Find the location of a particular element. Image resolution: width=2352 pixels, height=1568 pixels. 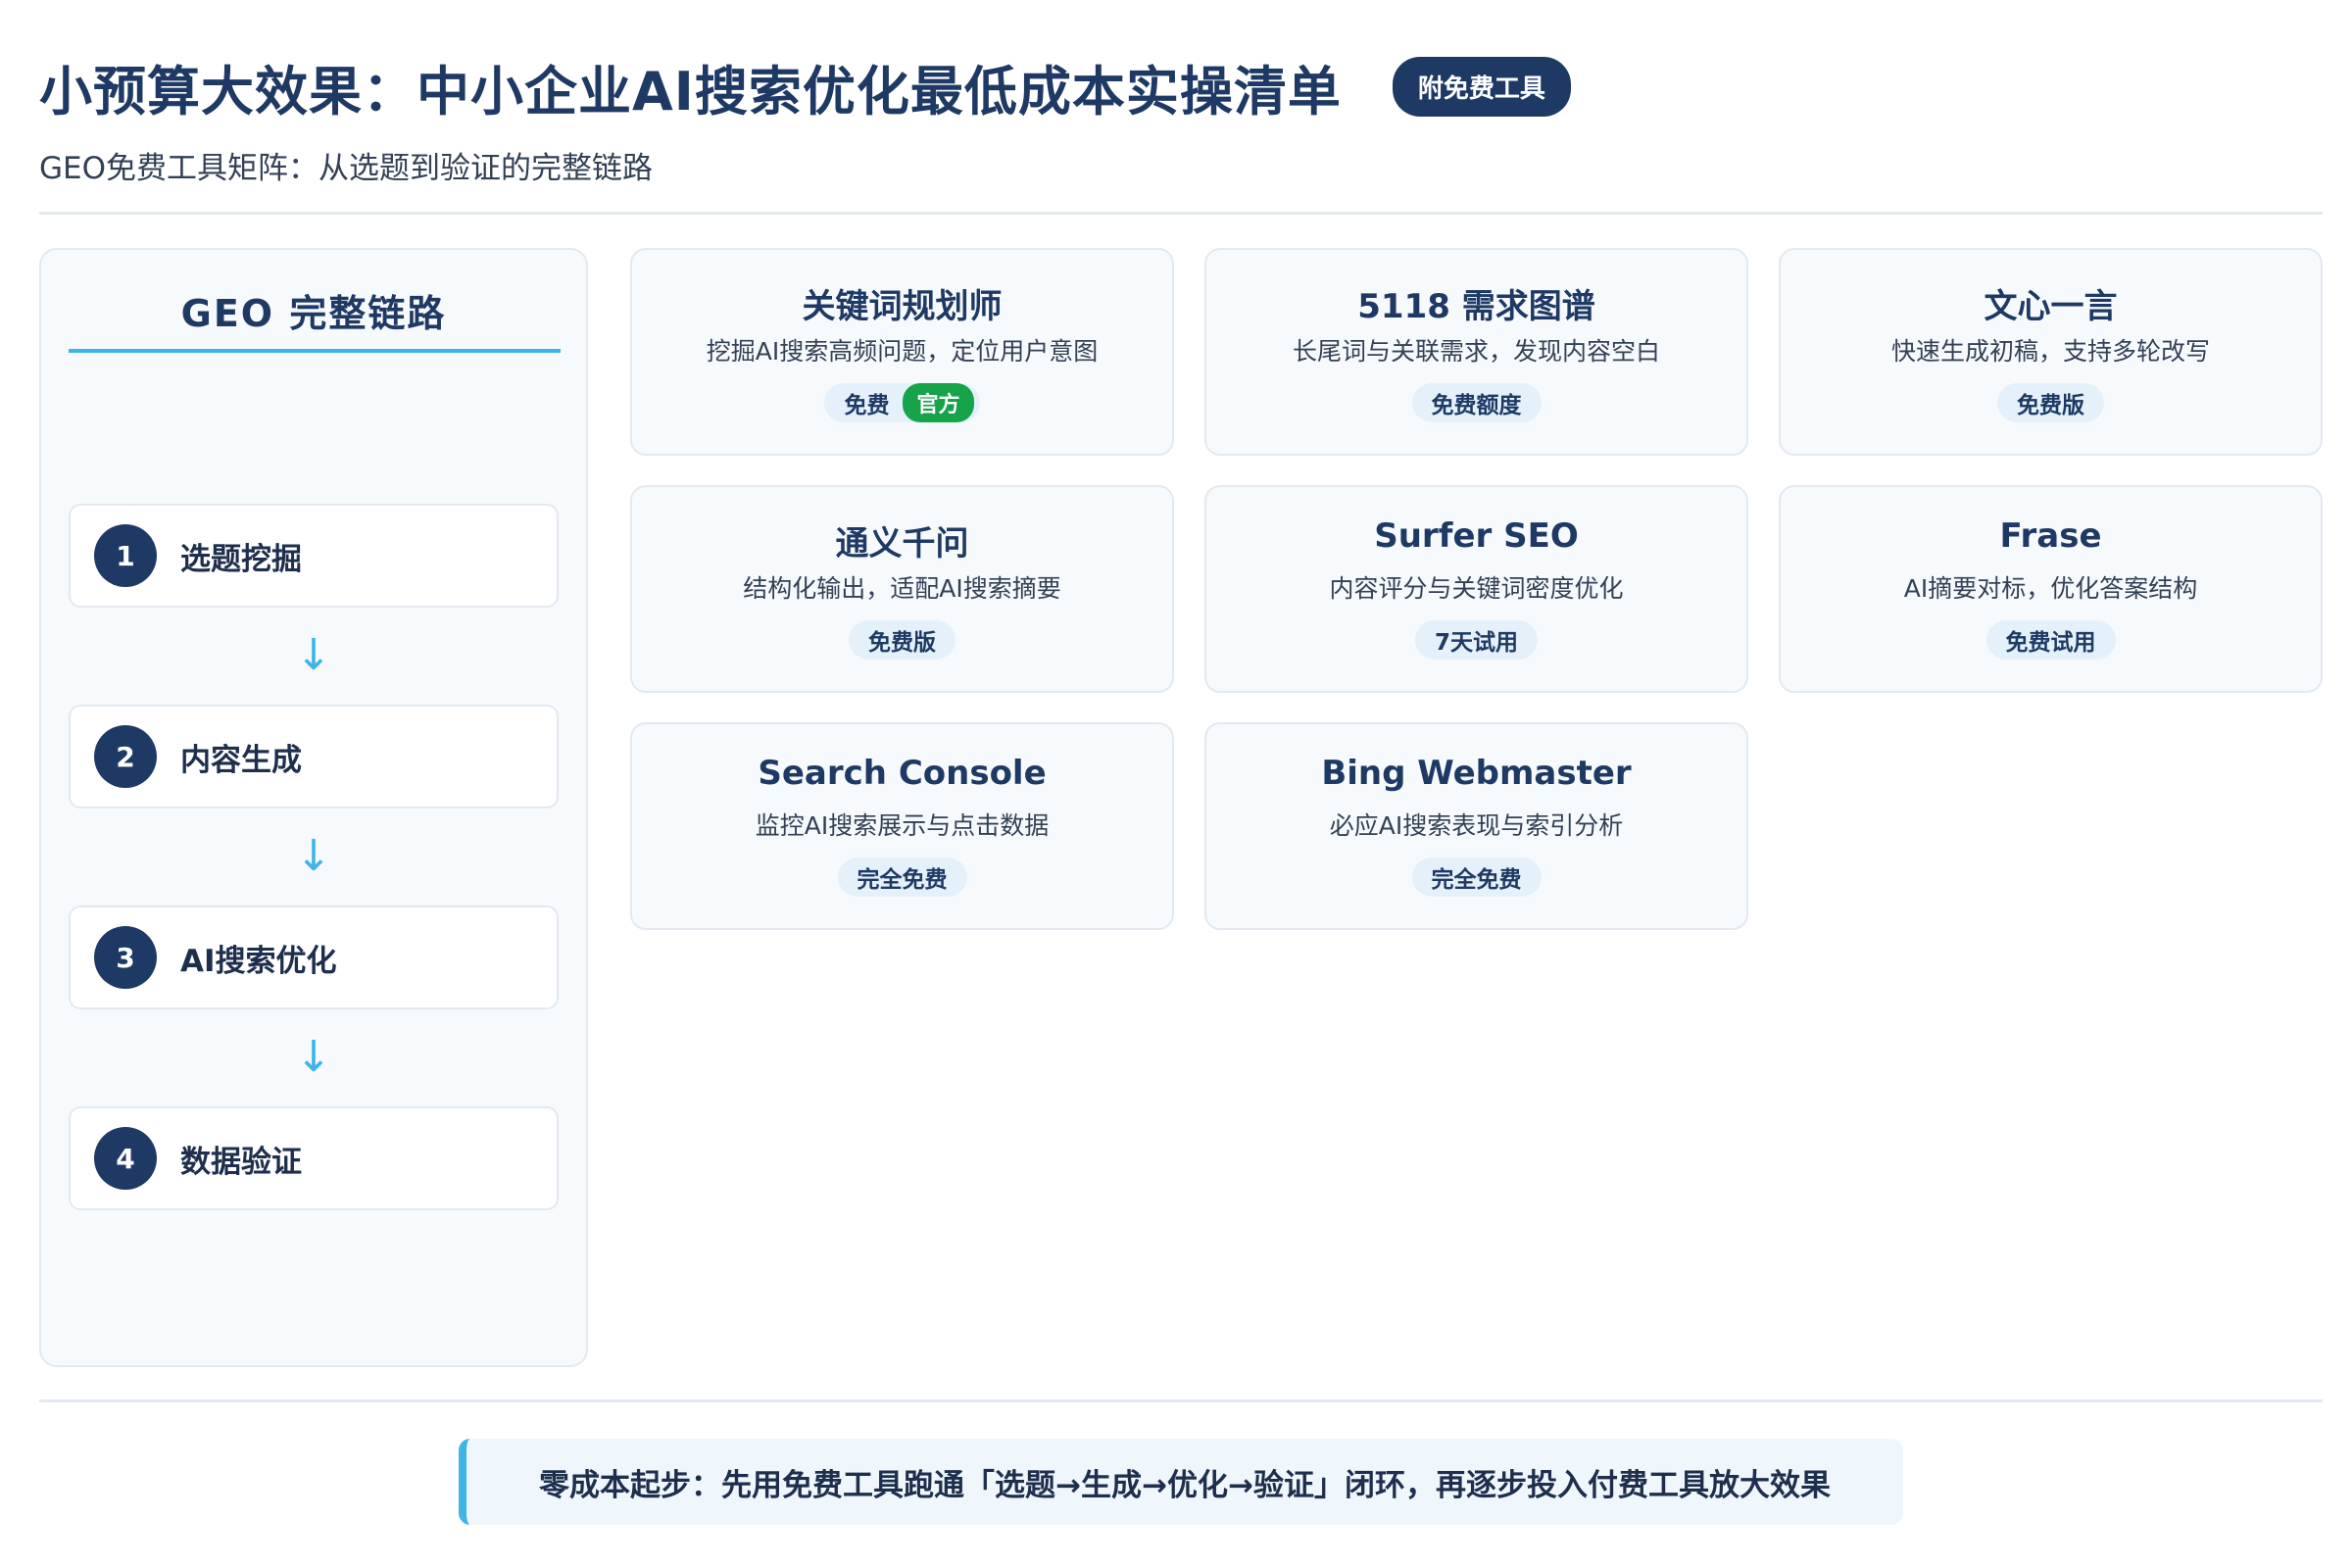

tool-description: 监控AI搜索展示与点击数据 is located at coordinates (902, 825).